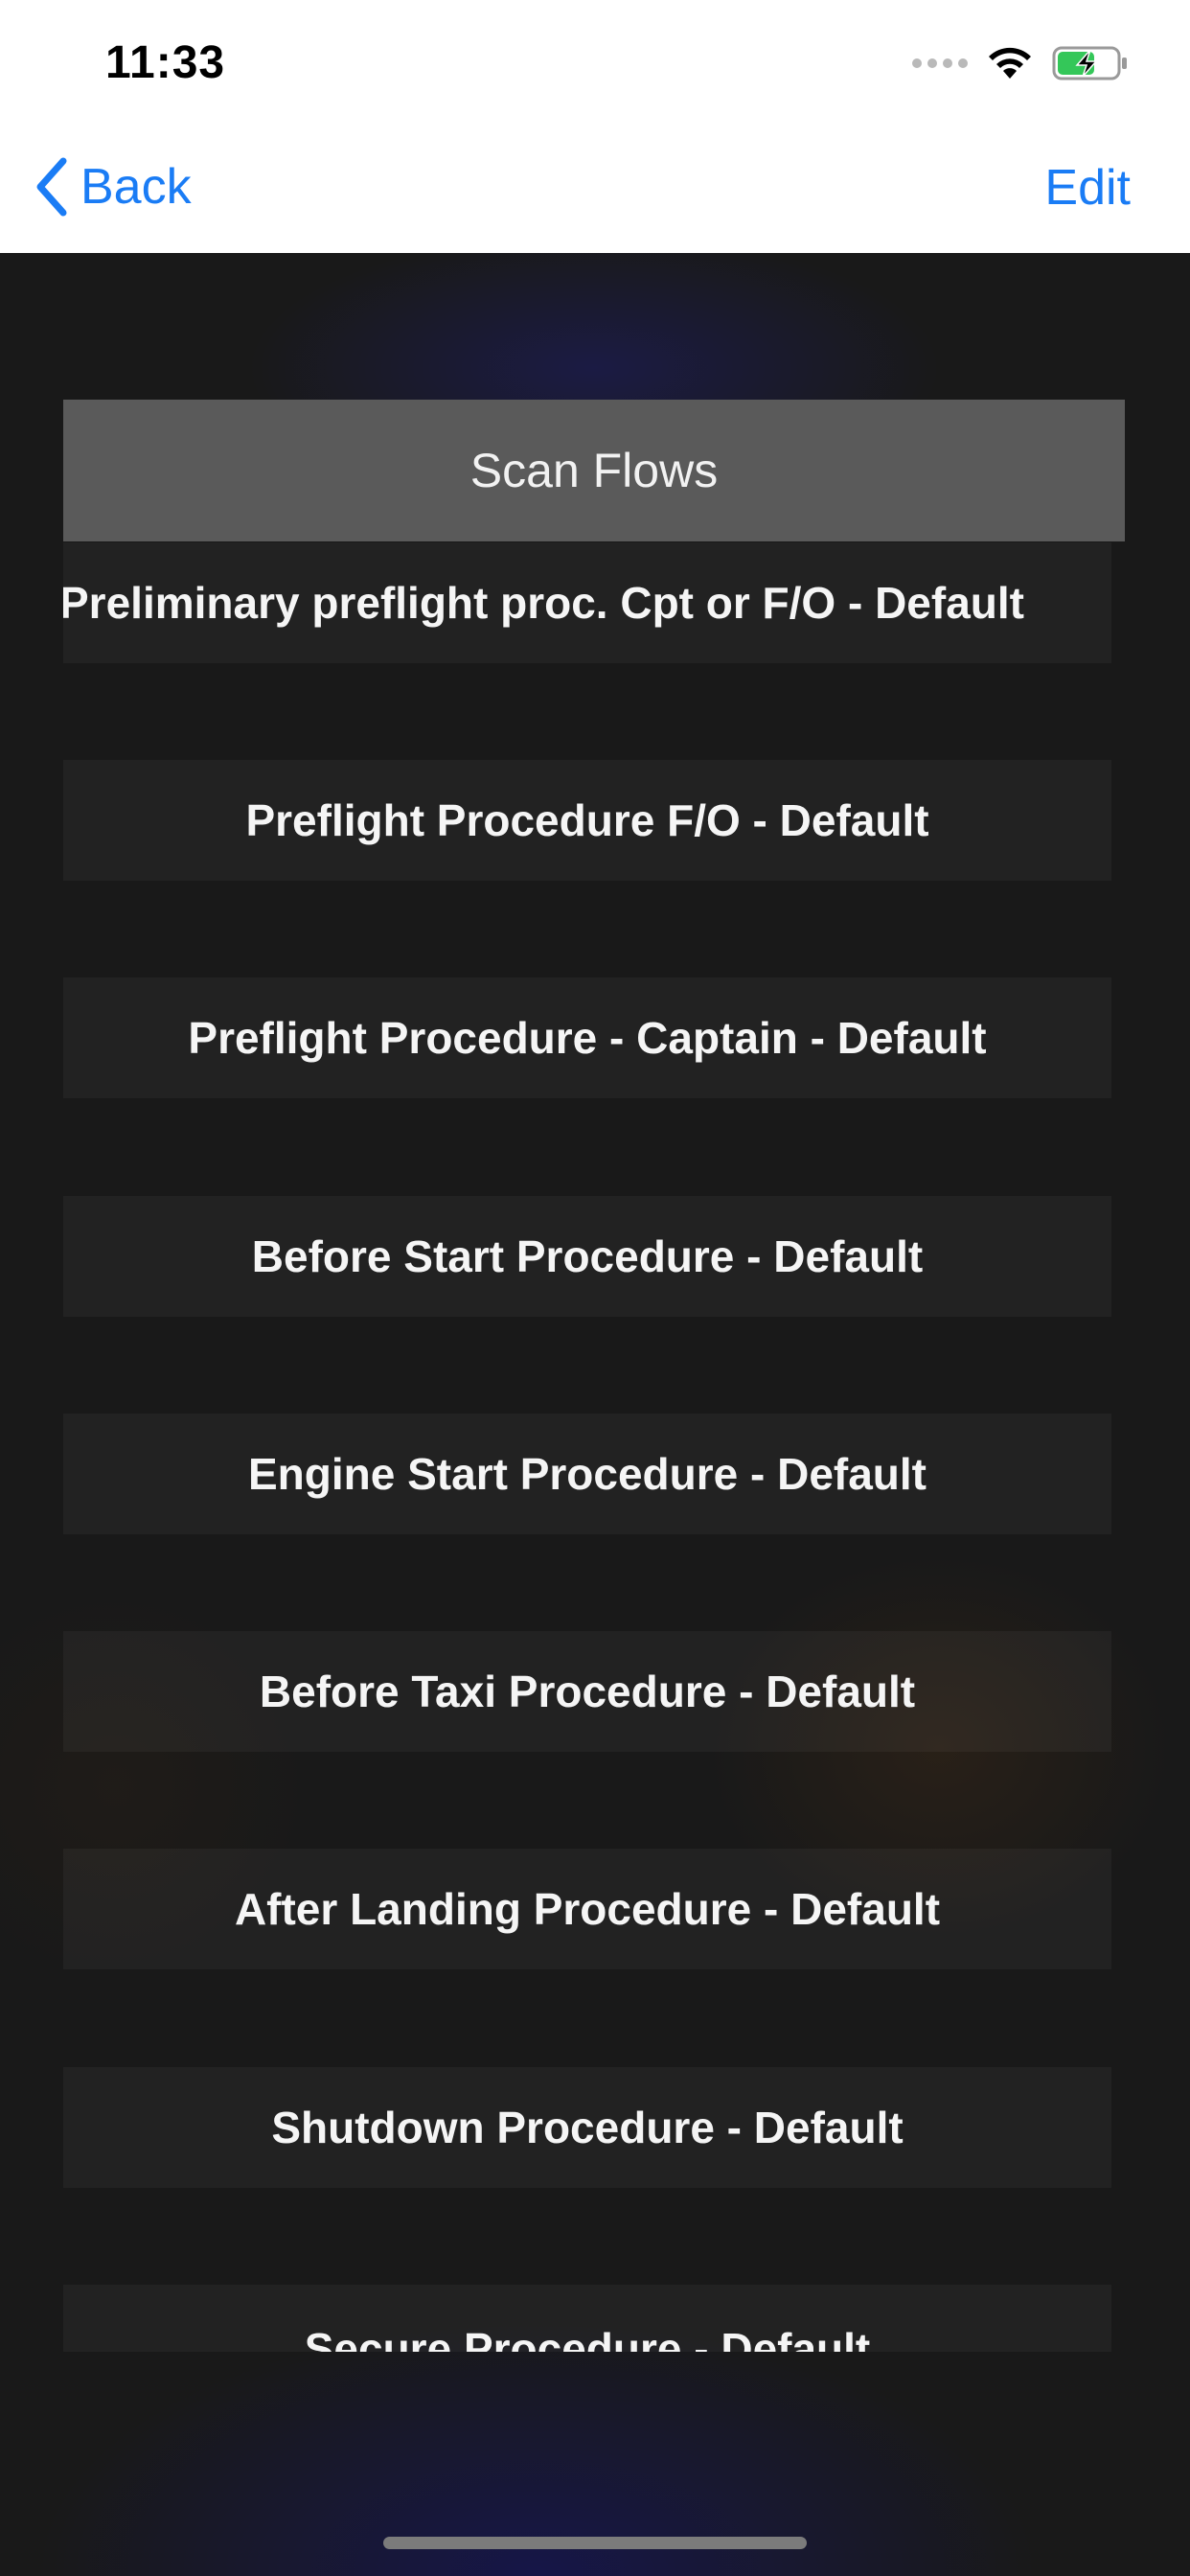 The width and height of the screenshot is (1190, 2576). Describe the element at coordinates (588, 2338) in the screenshot. I see `flow-item-label: Secure Procedure - Default` at that location.